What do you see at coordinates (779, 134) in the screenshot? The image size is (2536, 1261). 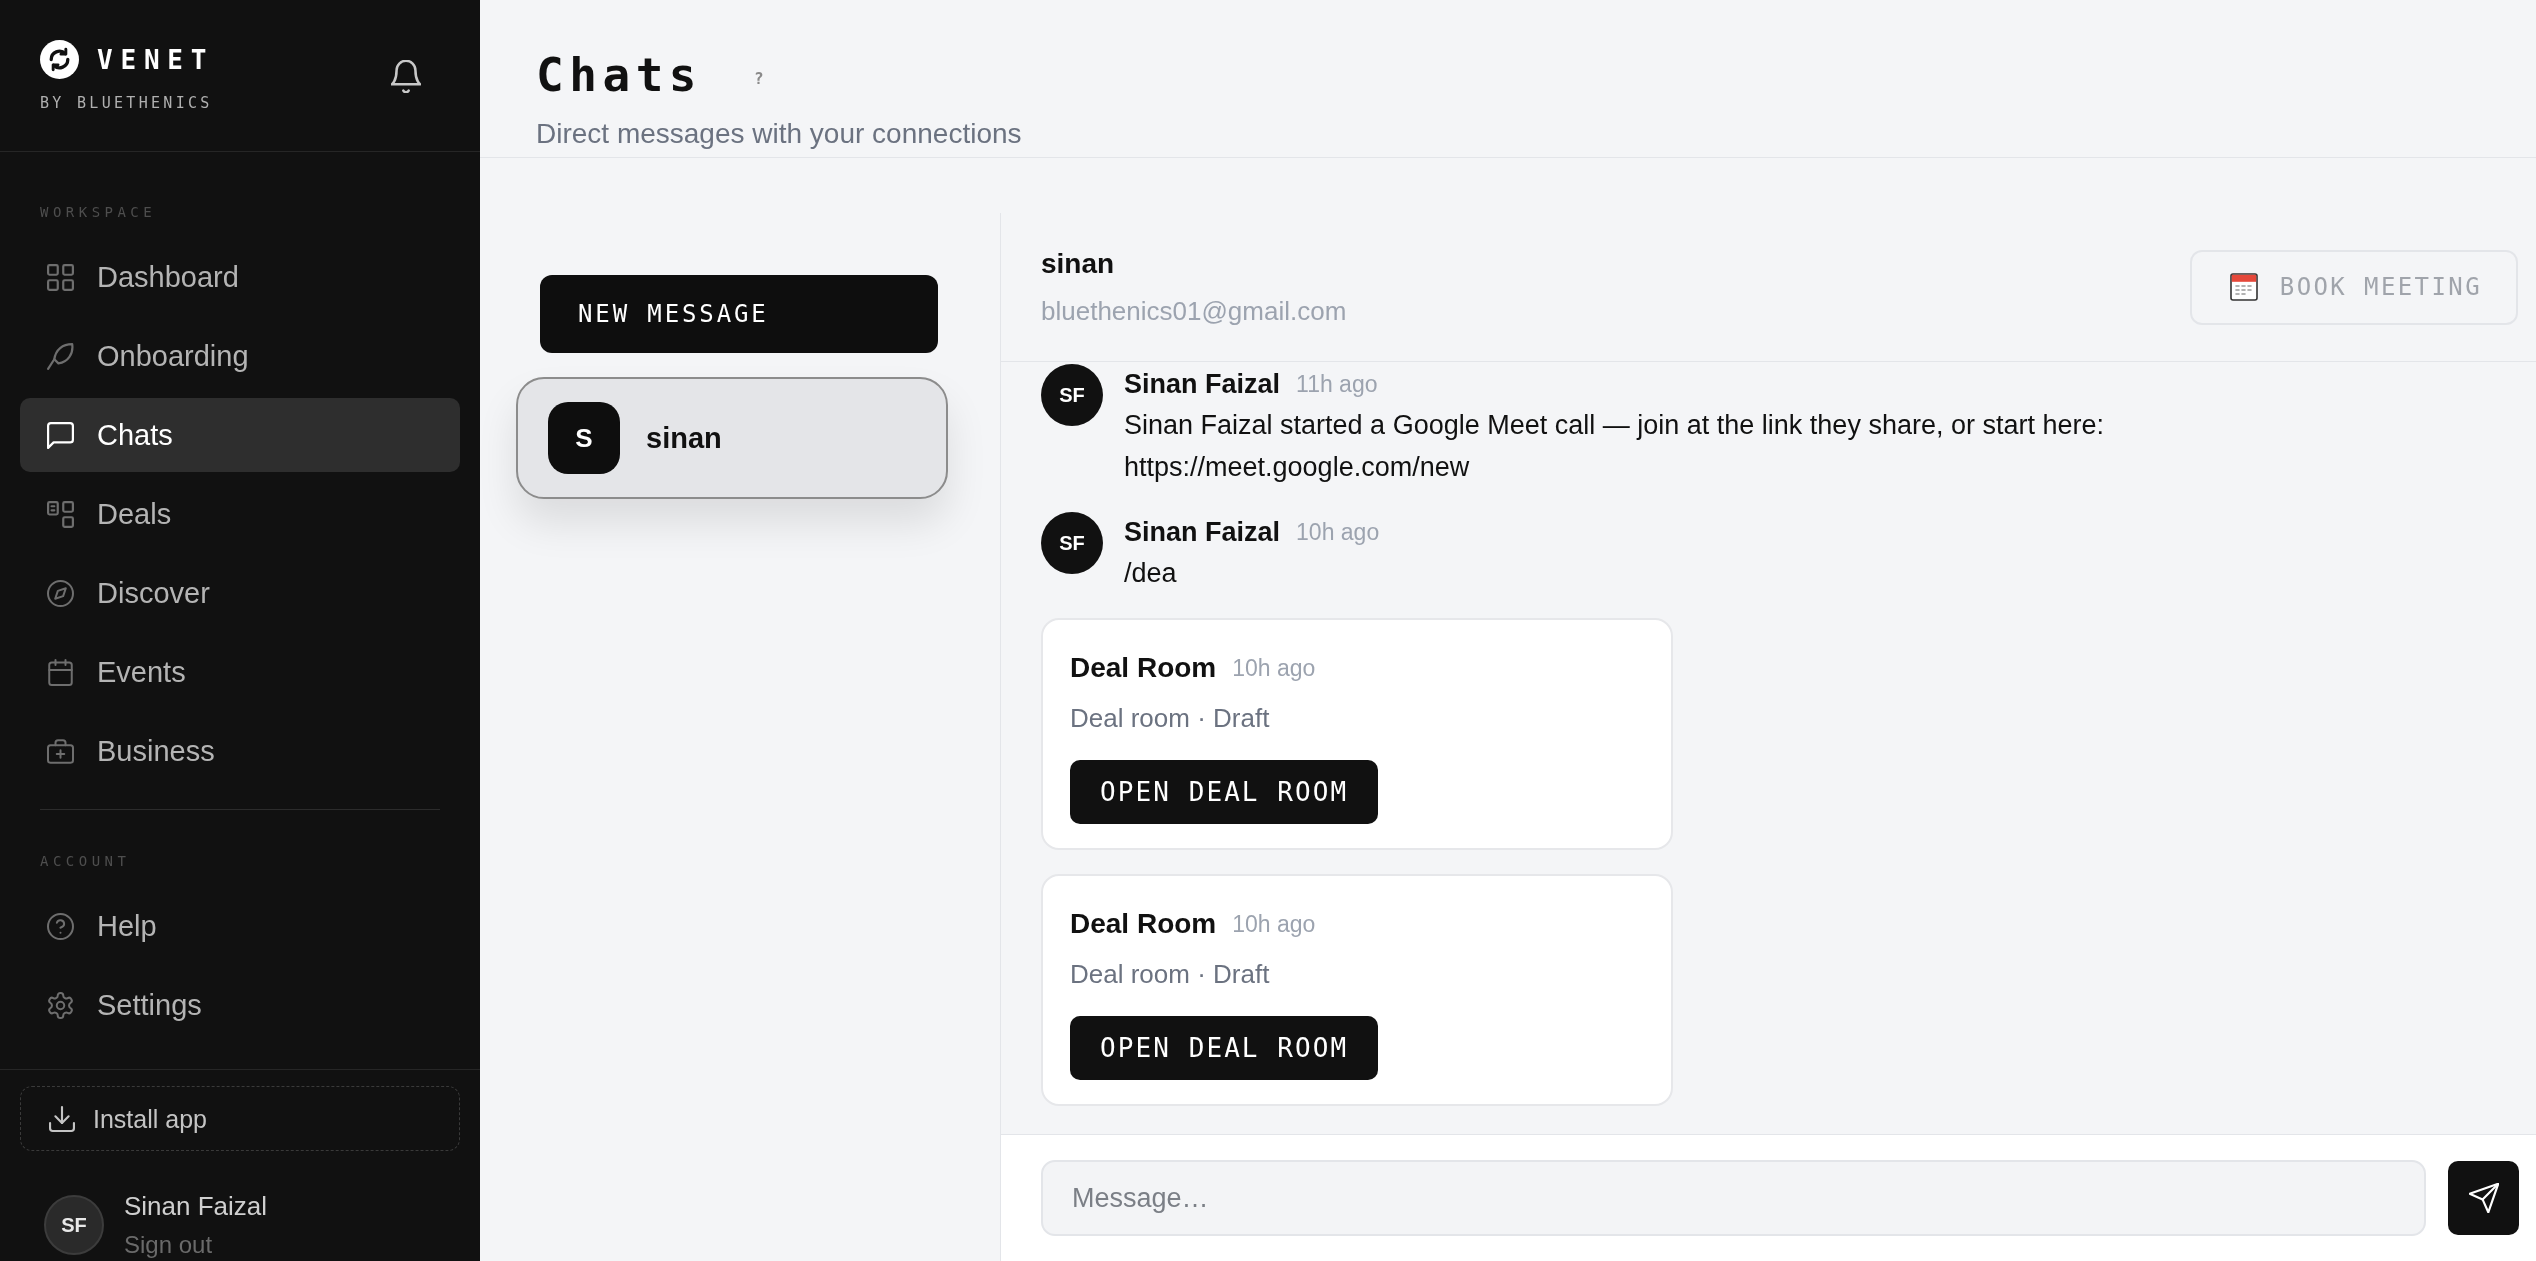 I see `page-subtitle: Direct messages with your connections` at bounding box center [779, 134].